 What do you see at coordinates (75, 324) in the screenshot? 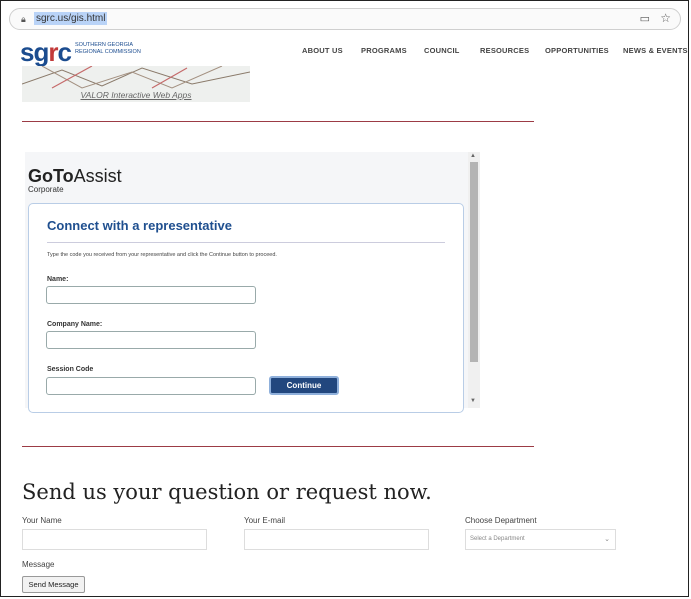
I see `company-name-label: Company Name:` at bounding box center [75, 324].